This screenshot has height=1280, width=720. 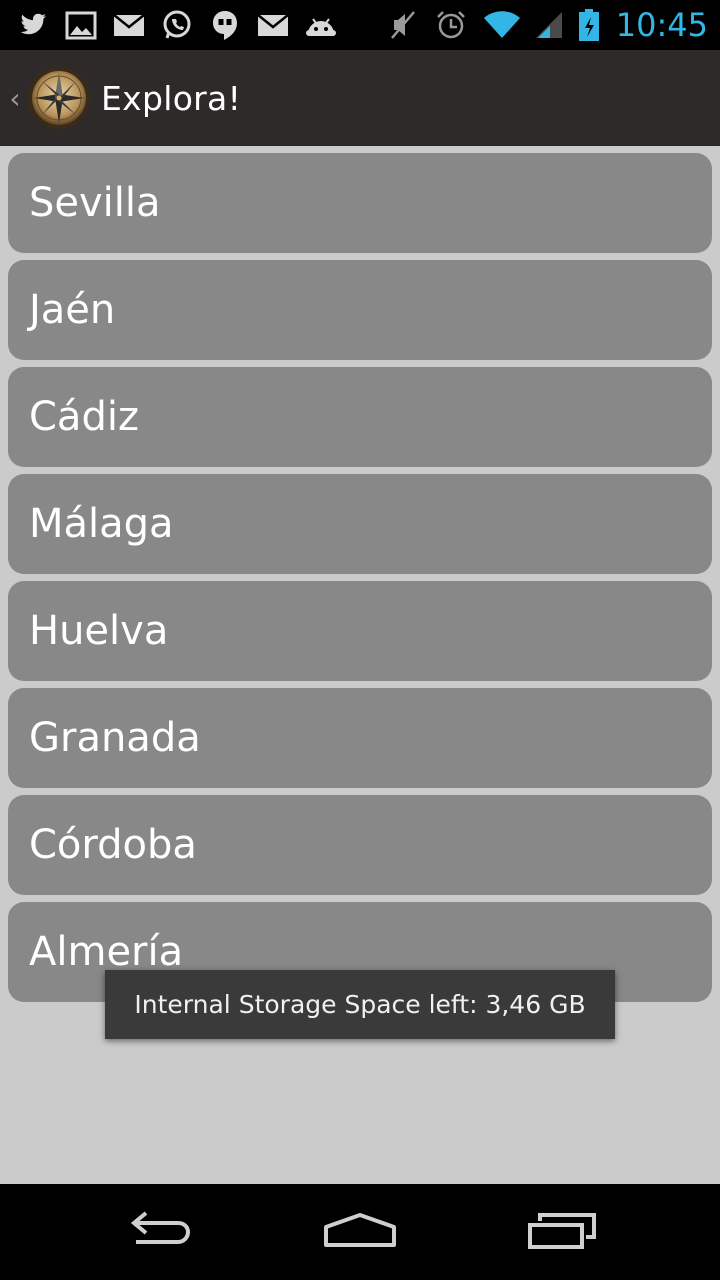 I want to click on android-icon, so click(x=321, y=25).